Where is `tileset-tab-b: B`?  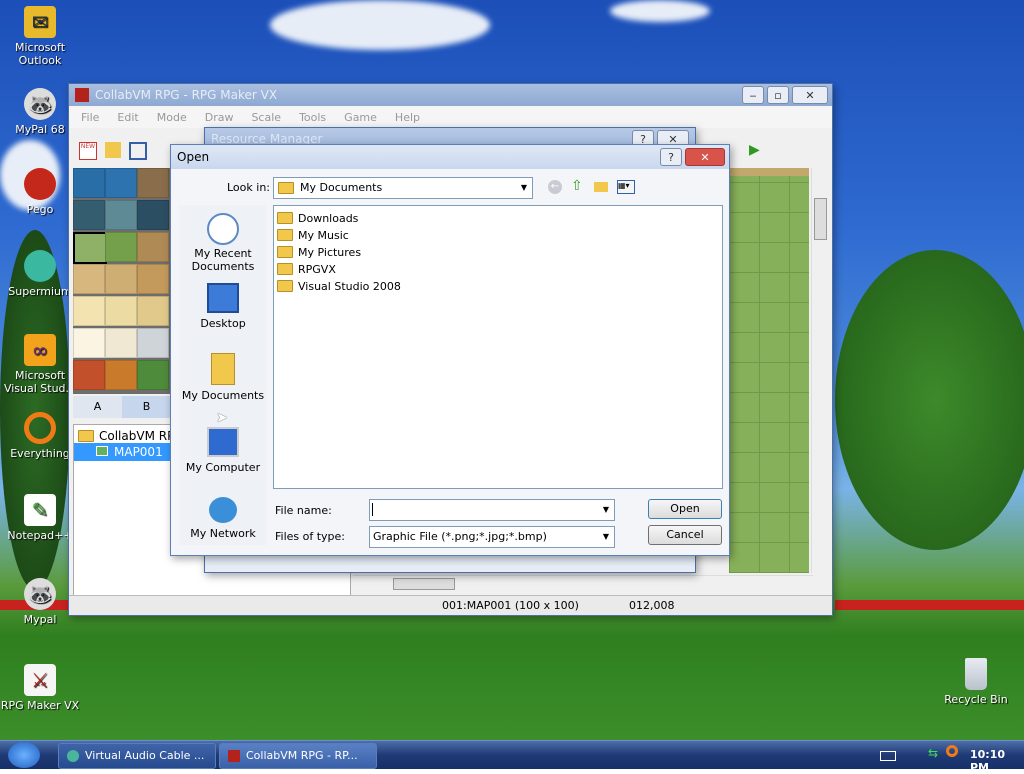 tileset-tab-b: B is located at coordinates (146, 407).